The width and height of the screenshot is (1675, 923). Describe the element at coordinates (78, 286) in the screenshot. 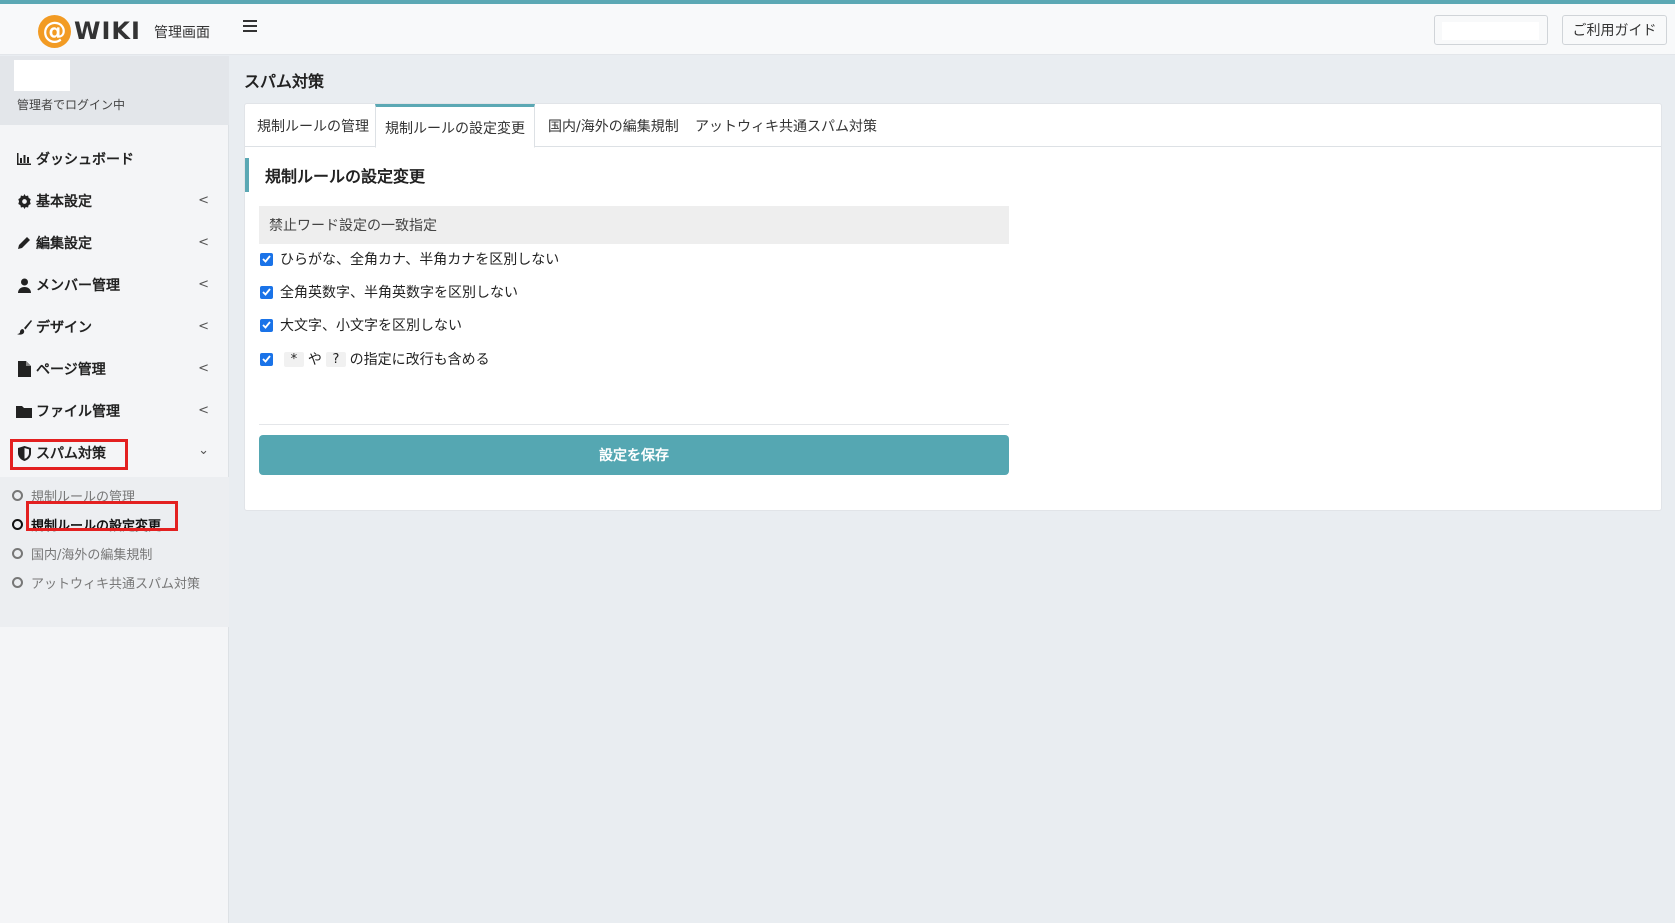

I see `sidebar-item-label: メンバー管理` at that location.